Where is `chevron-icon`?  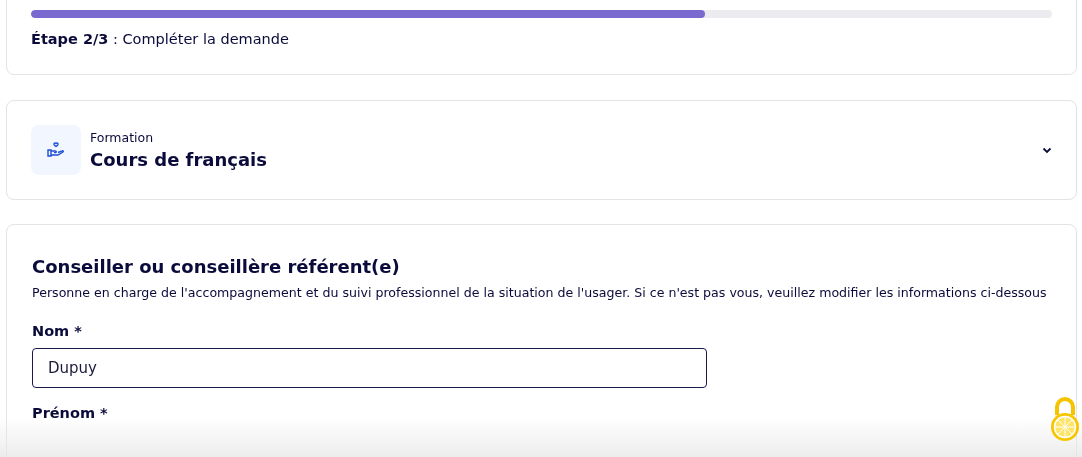
chevron-icon is located at coordinates (1047, 150).